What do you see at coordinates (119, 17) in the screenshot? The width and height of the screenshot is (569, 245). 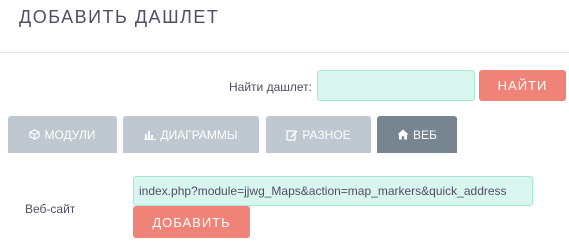 I see `dialog-title: ДОБАВИТЬ ДАШЛЕТ` at bounding box center [119, 17].